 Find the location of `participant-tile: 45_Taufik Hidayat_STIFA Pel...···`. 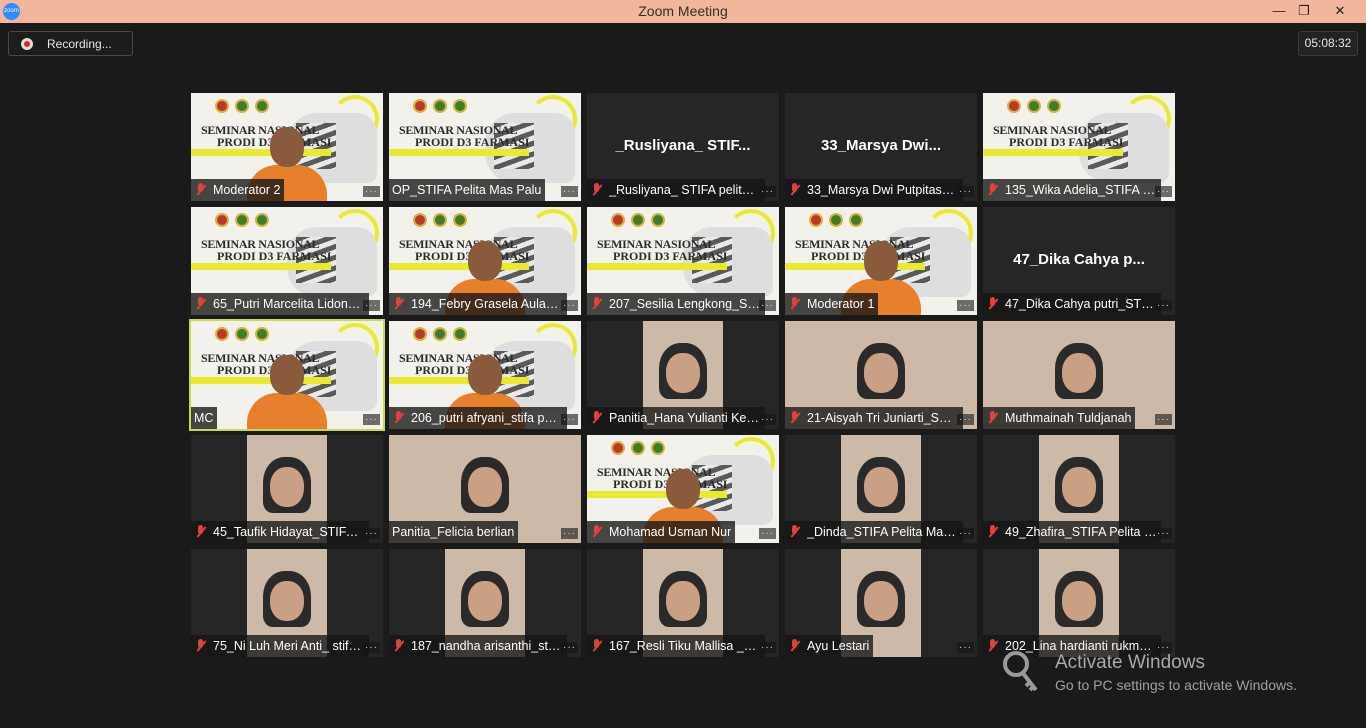

participant-tile: 45_Taufik Hidayat_STIFA Pel...··· is located at coordinates (287, 489).